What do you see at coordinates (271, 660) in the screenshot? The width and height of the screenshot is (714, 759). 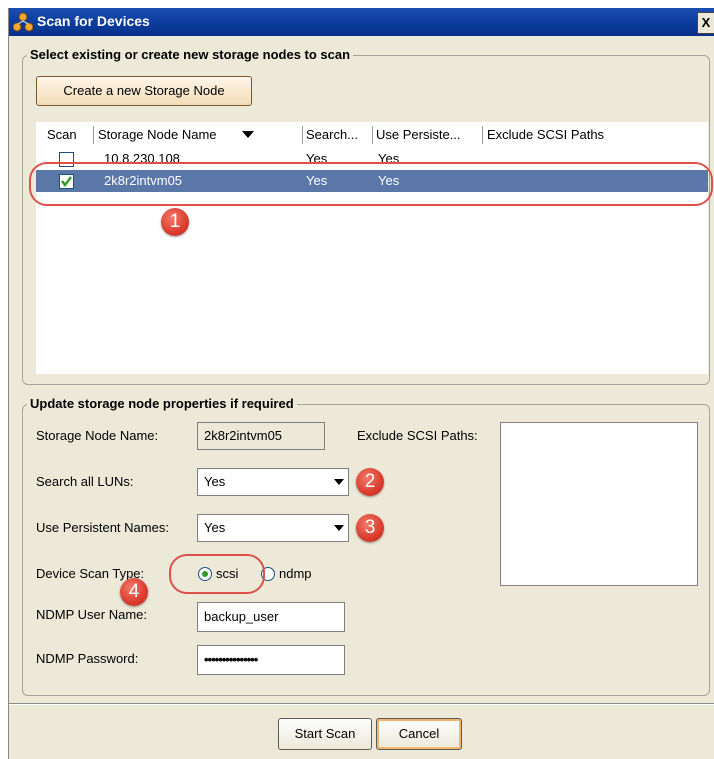 I see `ndmp-password-field: •••••••••••••••` at bounding box center [271, 660].